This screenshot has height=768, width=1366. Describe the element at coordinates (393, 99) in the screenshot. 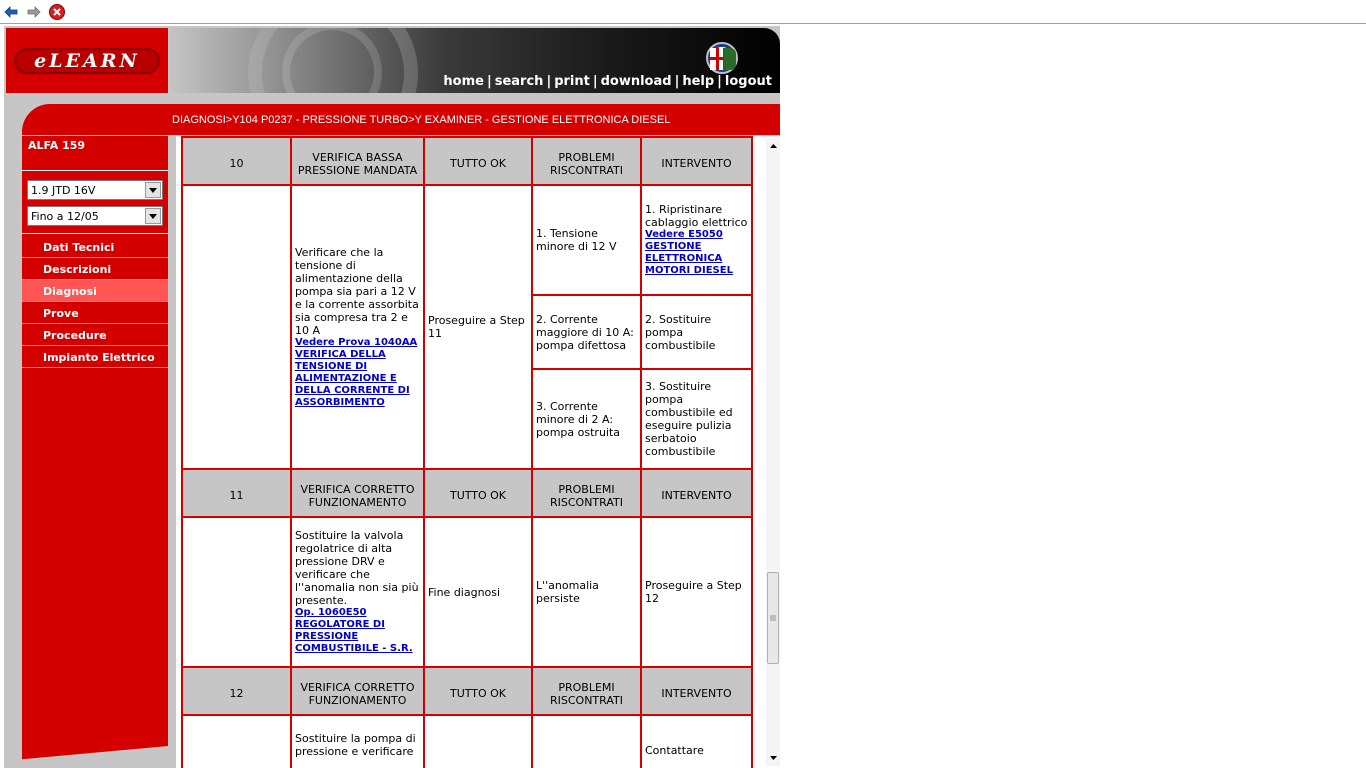

I see `header-divider` at that location.